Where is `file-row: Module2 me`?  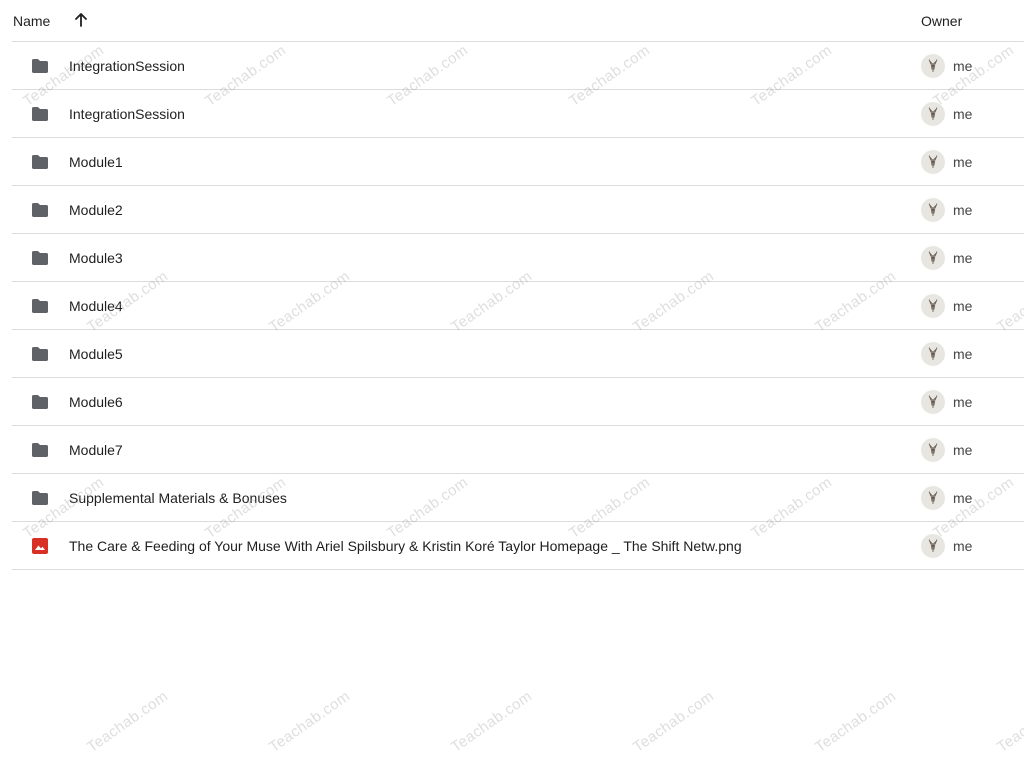 file-row: Module2 me is located at coordinates (518, 210).